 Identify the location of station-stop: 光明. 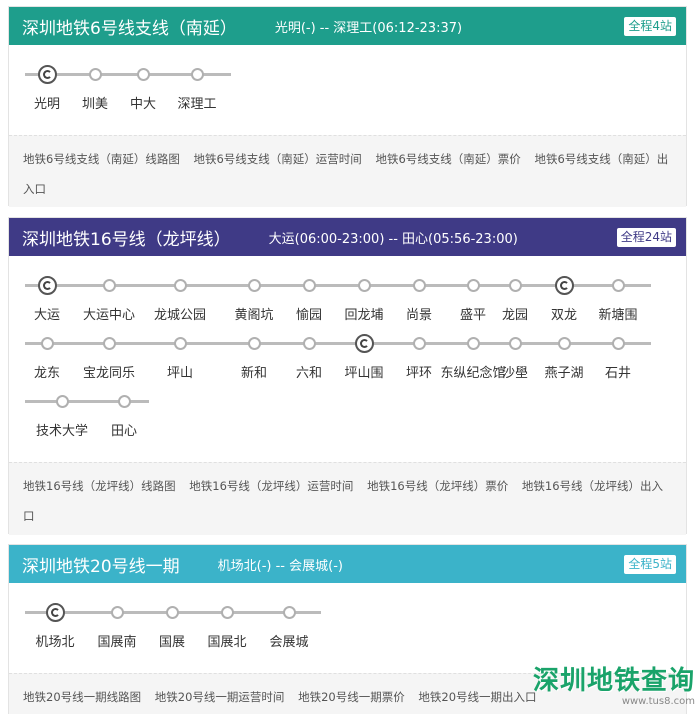
(47, 88).